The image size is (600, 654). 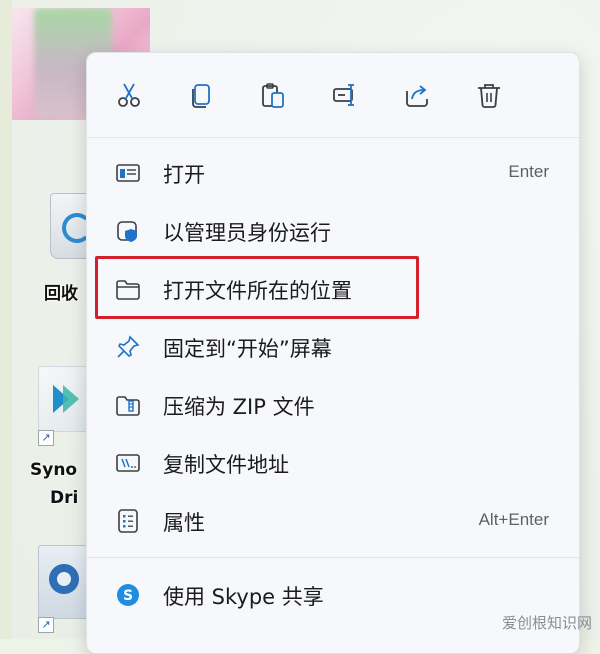 I want to click on menu-item-copy-path: 复制文件地址, so click(x=333, y=463).